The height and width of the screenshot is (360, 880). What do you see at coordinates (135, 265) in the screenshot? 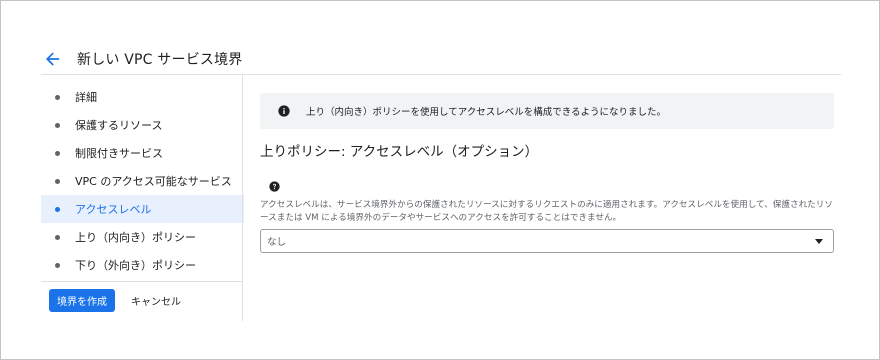
I see `sidebar-item-label: 下り（外向き）ポリシー` at bounding box center [135, 265].